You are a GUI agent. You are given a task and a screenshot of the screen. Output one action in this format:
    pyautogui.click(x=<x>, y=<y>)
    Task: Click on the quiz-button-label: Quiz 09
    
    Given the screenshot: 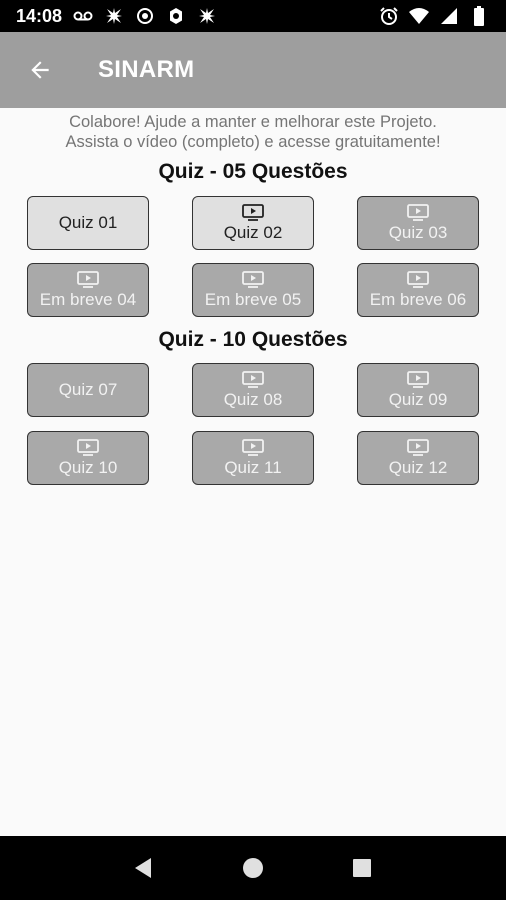 What is the action you would take?
    pyautogui.click(x=418, y=399)
    